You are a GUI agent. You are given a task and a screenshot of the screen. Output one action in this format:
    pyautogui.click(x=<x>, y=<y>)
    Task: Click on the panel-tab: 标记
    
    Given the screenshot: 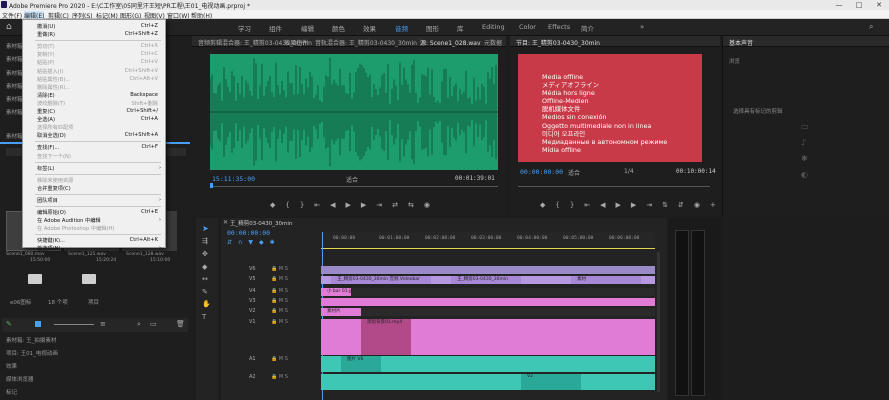 What is the action you would take?
    pyautogui.click(x=11, y=392)
    